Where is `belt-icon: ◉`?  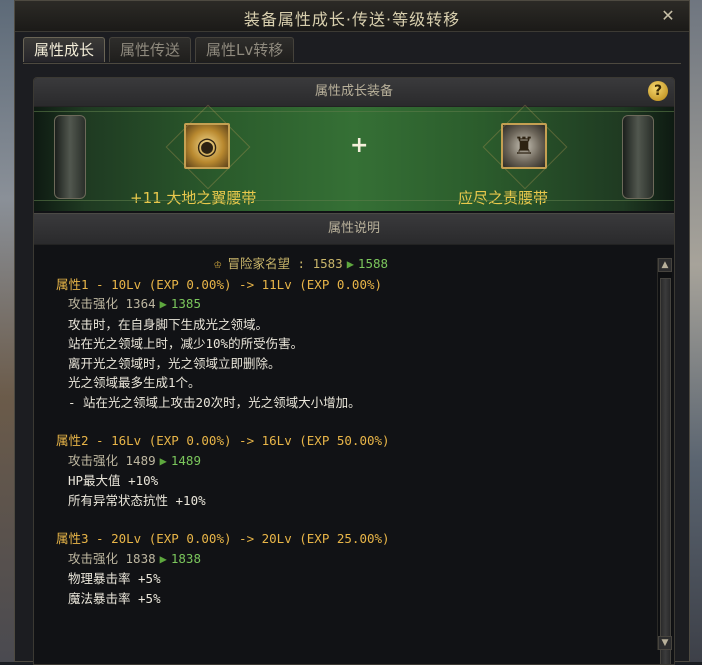
belt-icon: ◉ is located at coordinates (207, 146).